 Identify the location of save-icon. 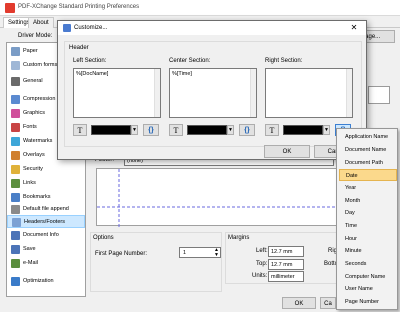
(15, 249).